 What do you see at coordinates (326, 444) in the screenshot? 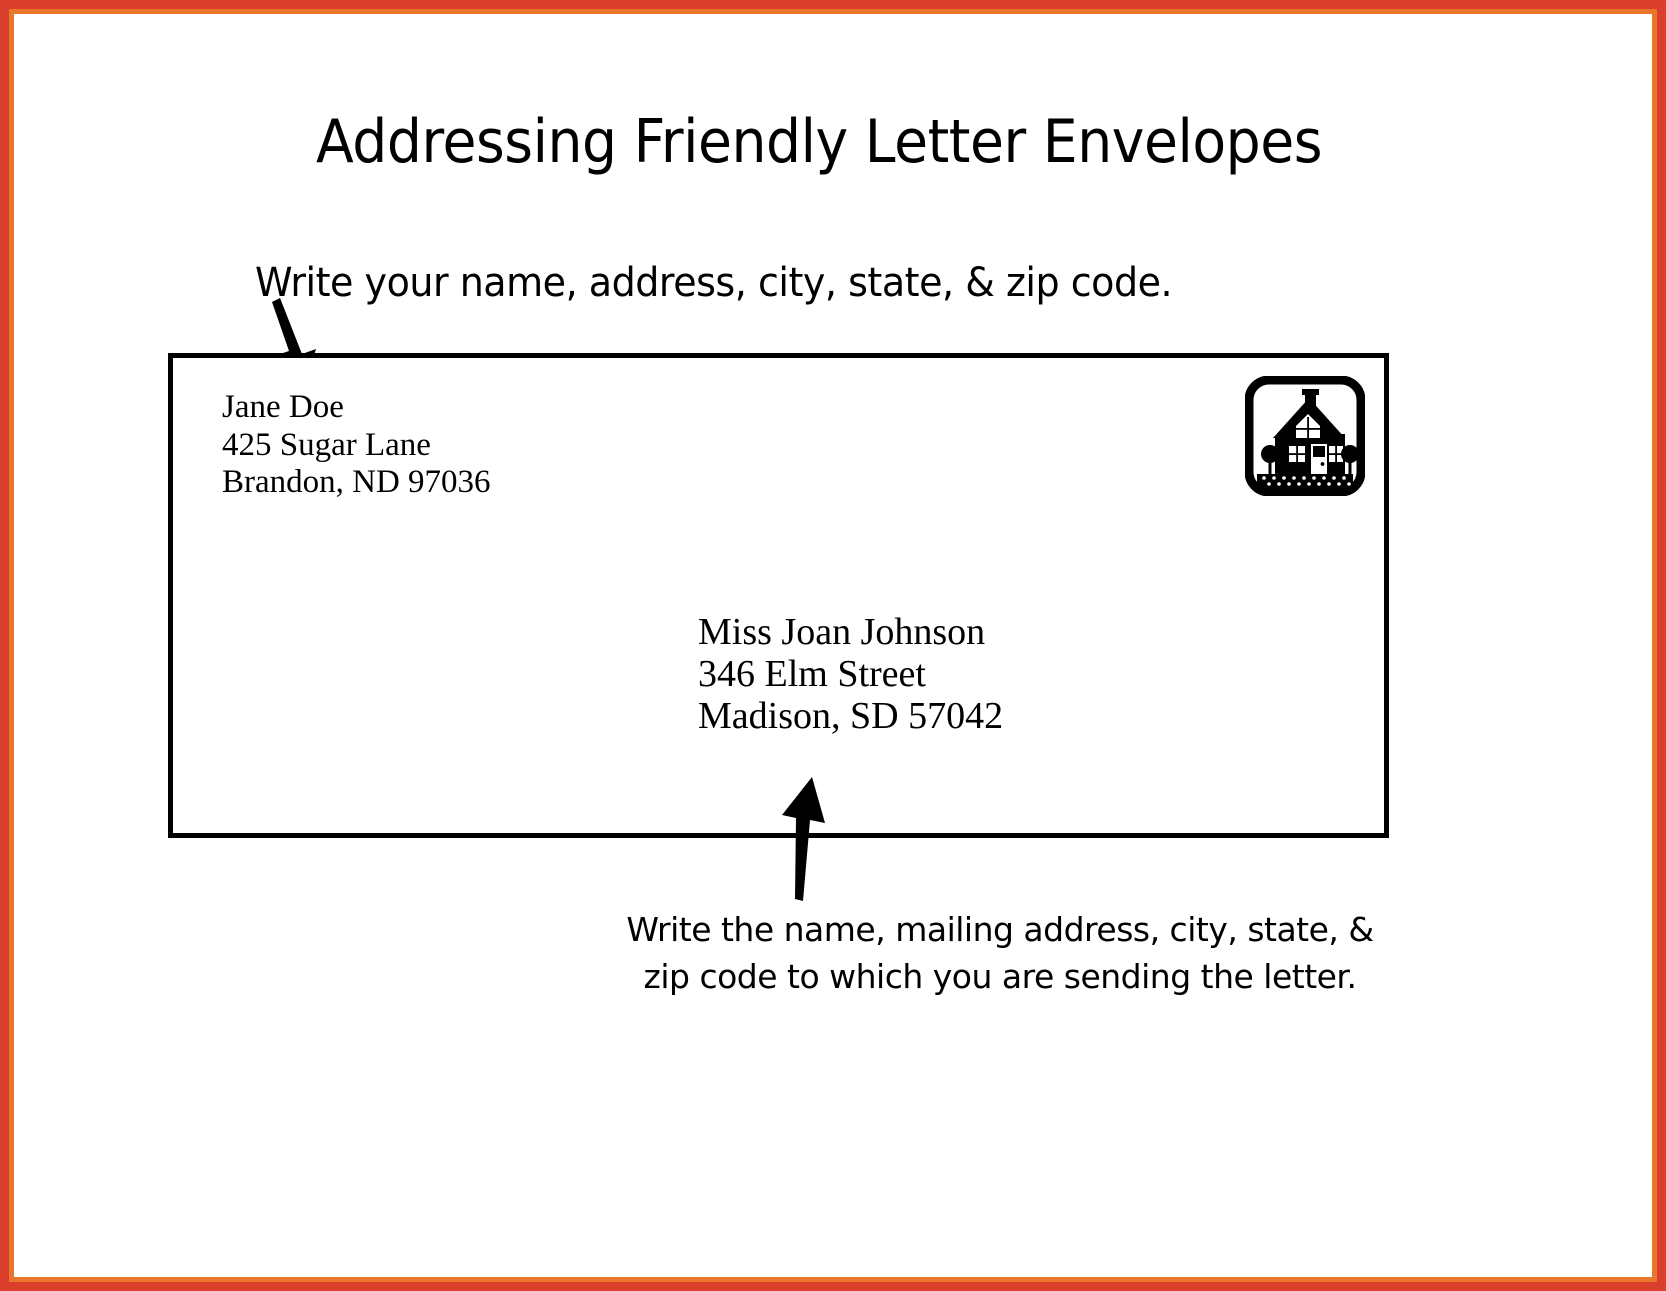
I see `return-address-street: 425 Sugar Lane` at bounding box center [326, 444].